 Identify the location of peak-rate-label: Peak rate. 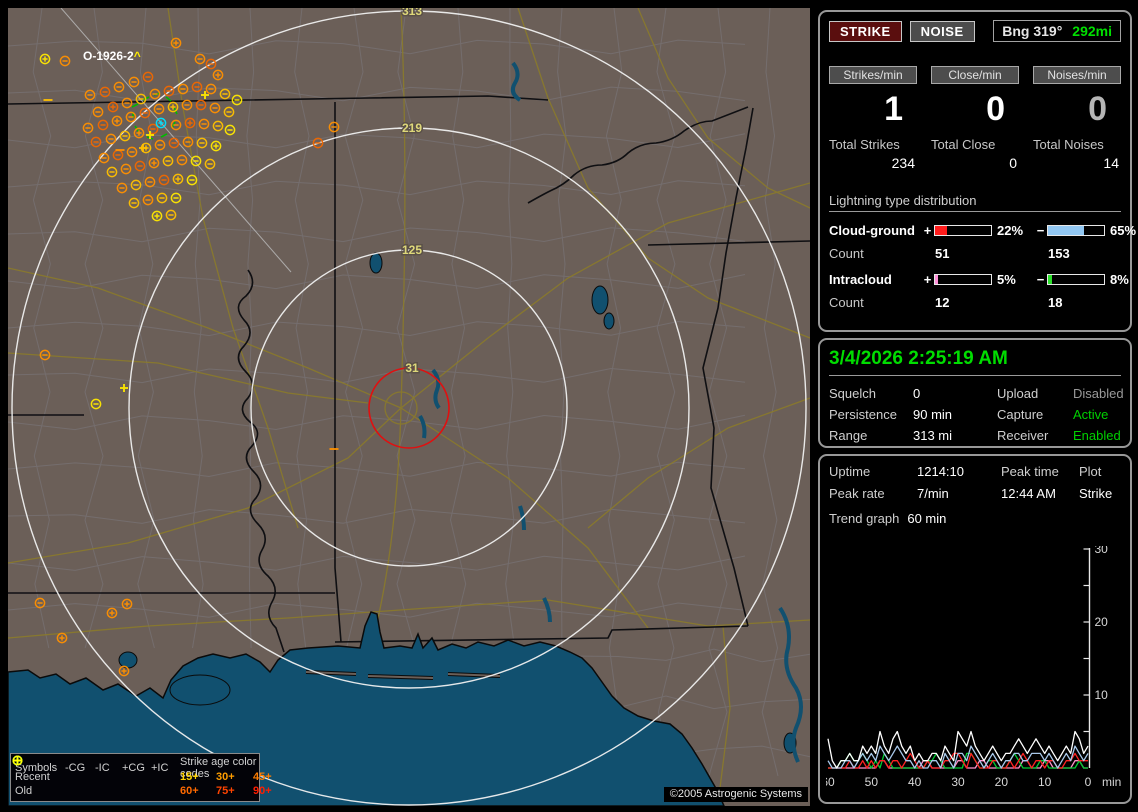
(857, 493).